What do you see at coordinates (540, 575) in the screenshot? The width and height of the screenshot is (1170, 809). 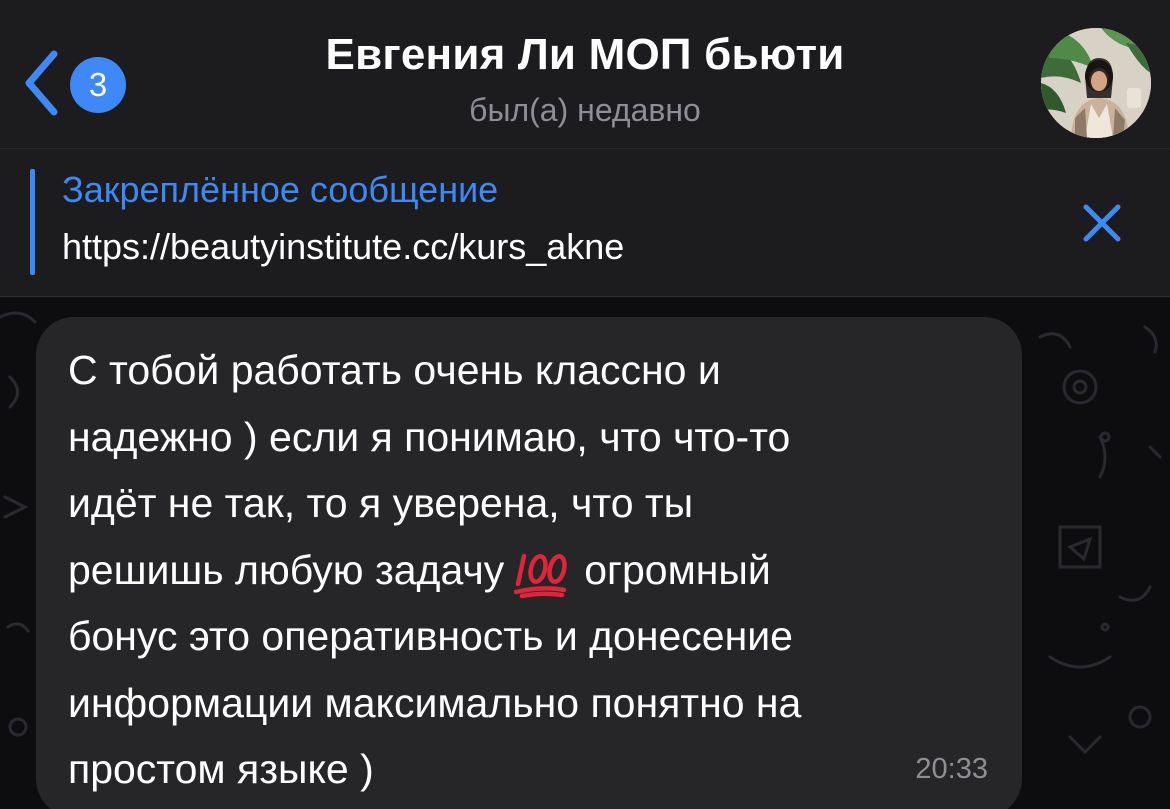 I see `hundred-points-icon` at bounding box center [540, 575].